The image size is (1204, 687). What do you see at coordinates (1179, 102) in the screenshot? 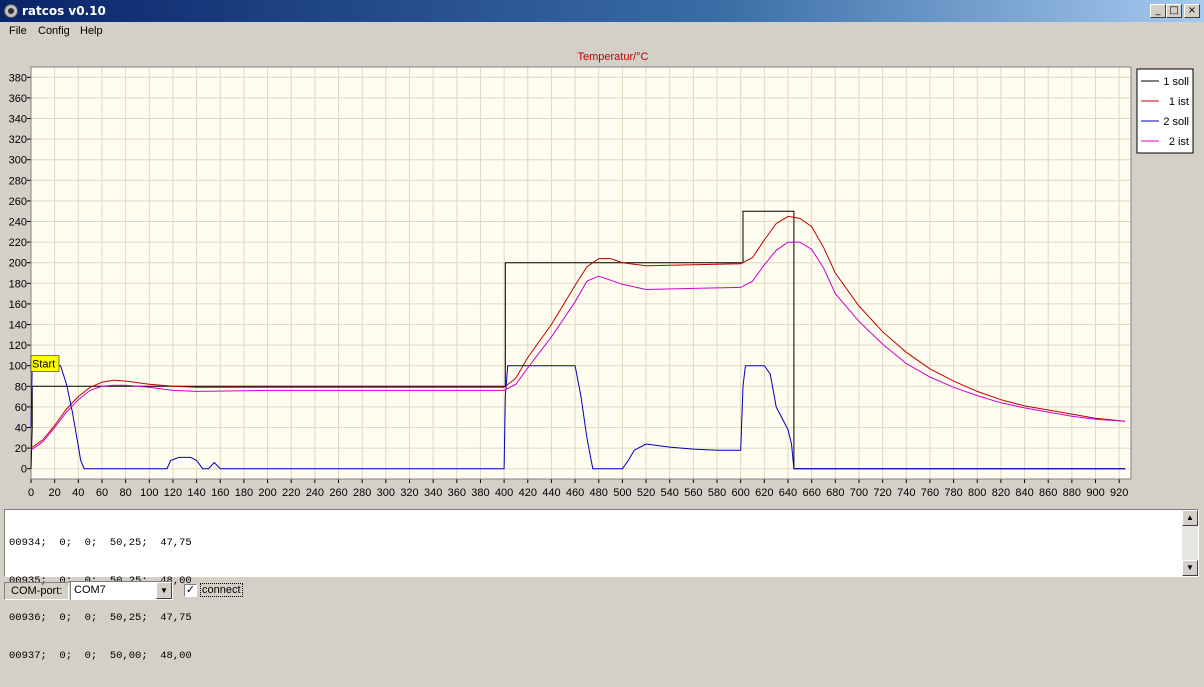
I see `legend-entry: 1 ist` at bounding box center [1179, 102].